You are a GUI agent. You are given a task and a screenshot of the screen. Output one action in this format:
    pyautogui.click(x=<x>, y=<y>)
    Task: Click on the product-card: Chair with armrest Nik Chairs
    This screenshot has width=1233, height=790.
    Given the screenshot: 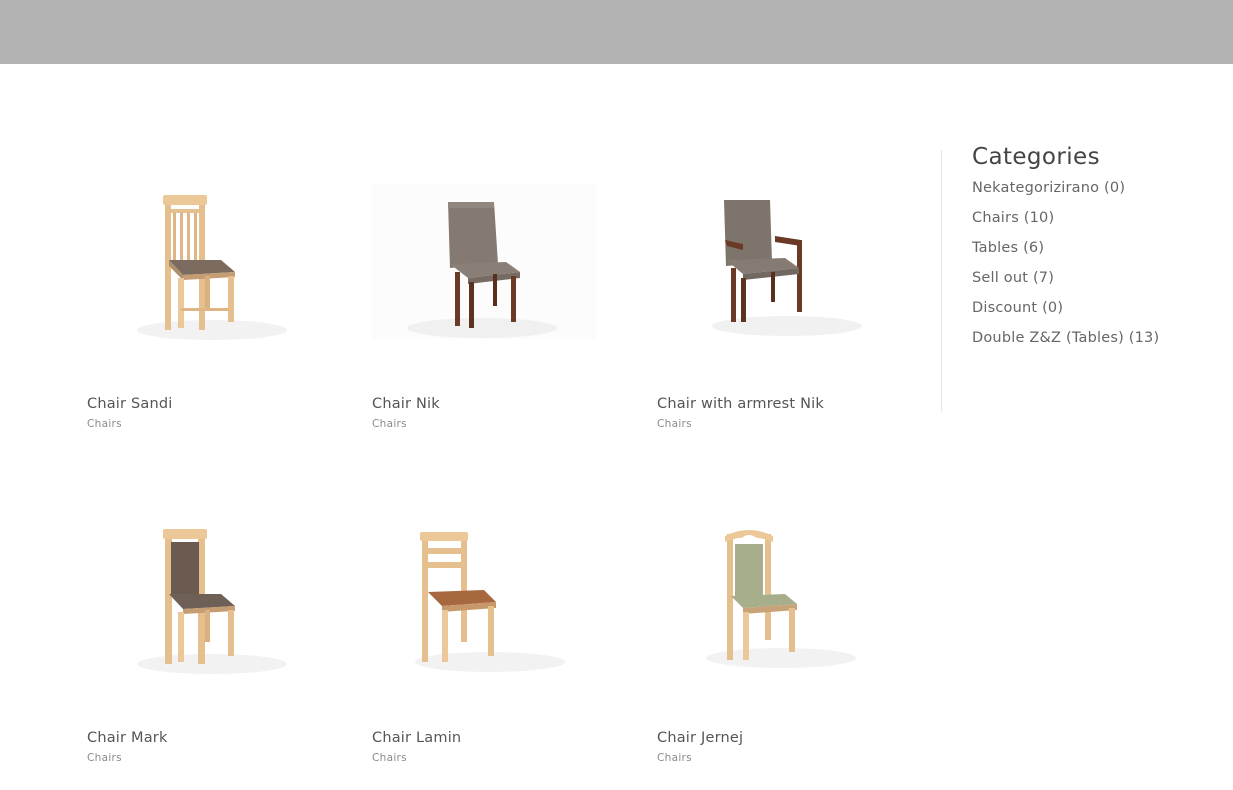 What is the action you would take?
    pyautogui.click(x=787, y=305)
    